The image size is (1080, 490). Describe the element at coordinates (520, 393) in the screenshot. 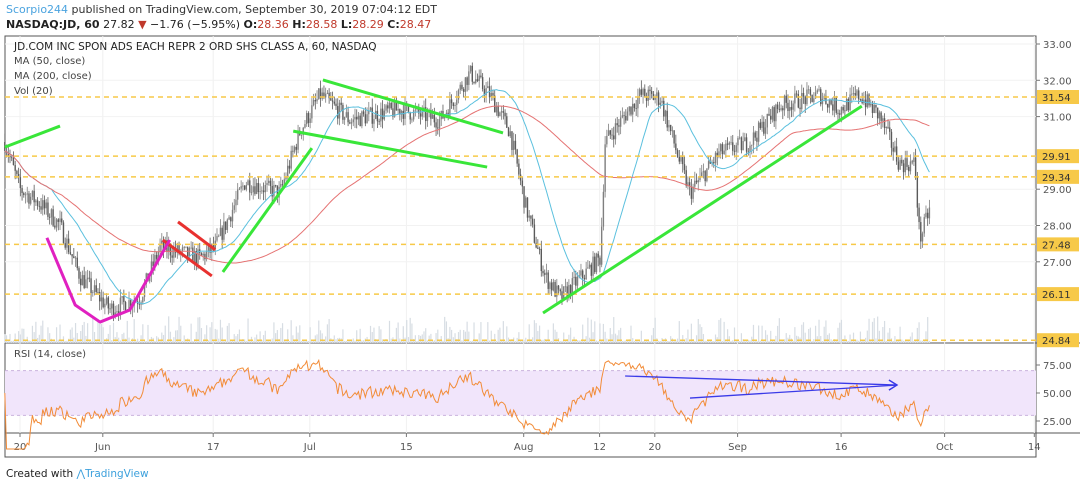

I see `rsi-band` at that location.